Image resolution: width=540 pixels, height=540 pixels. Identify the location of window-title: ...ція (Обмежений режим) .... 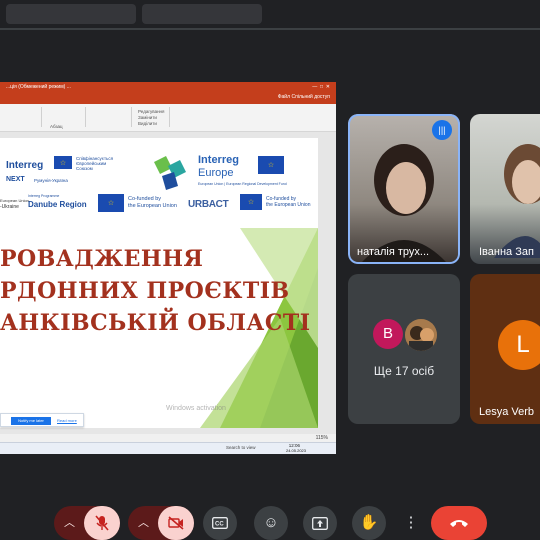
(38, 87).